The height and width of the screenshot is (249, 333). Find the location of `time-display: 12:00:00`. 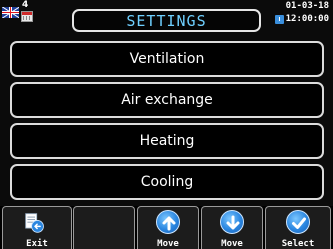

time-display: 12:00:00 is located at coordinates (307, 19).